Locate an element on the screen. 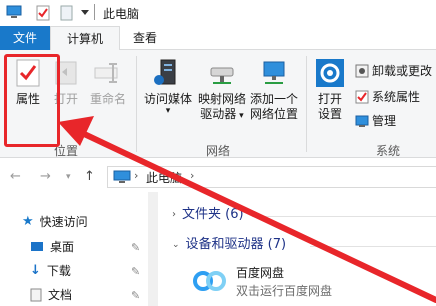 The height and width of the screenshot is (306, 436). uninstall-icon is located at coordinates (362, 71).